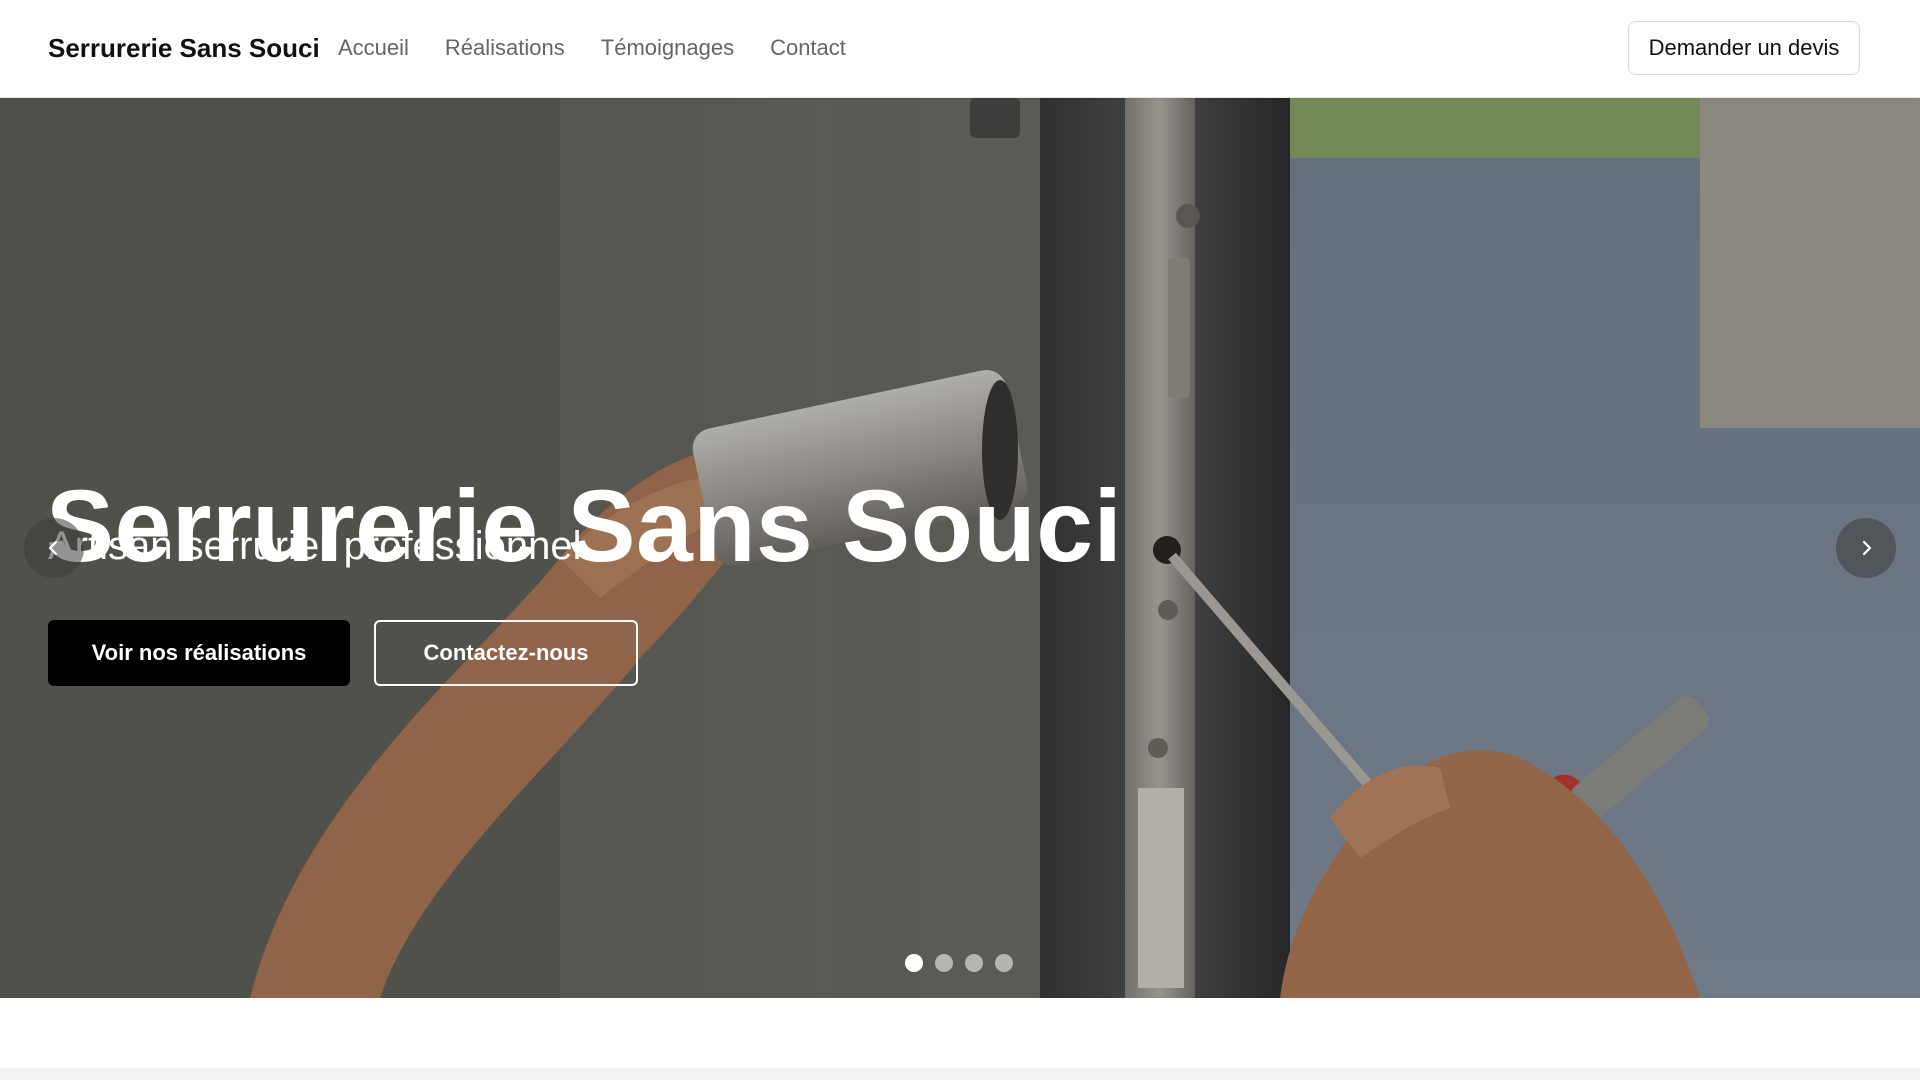 This screenshot has width=1920, height=1080. Describe the element at coordinates (808, 48) in the screenshot. I see `nav-link-contact: Contact` at that location.